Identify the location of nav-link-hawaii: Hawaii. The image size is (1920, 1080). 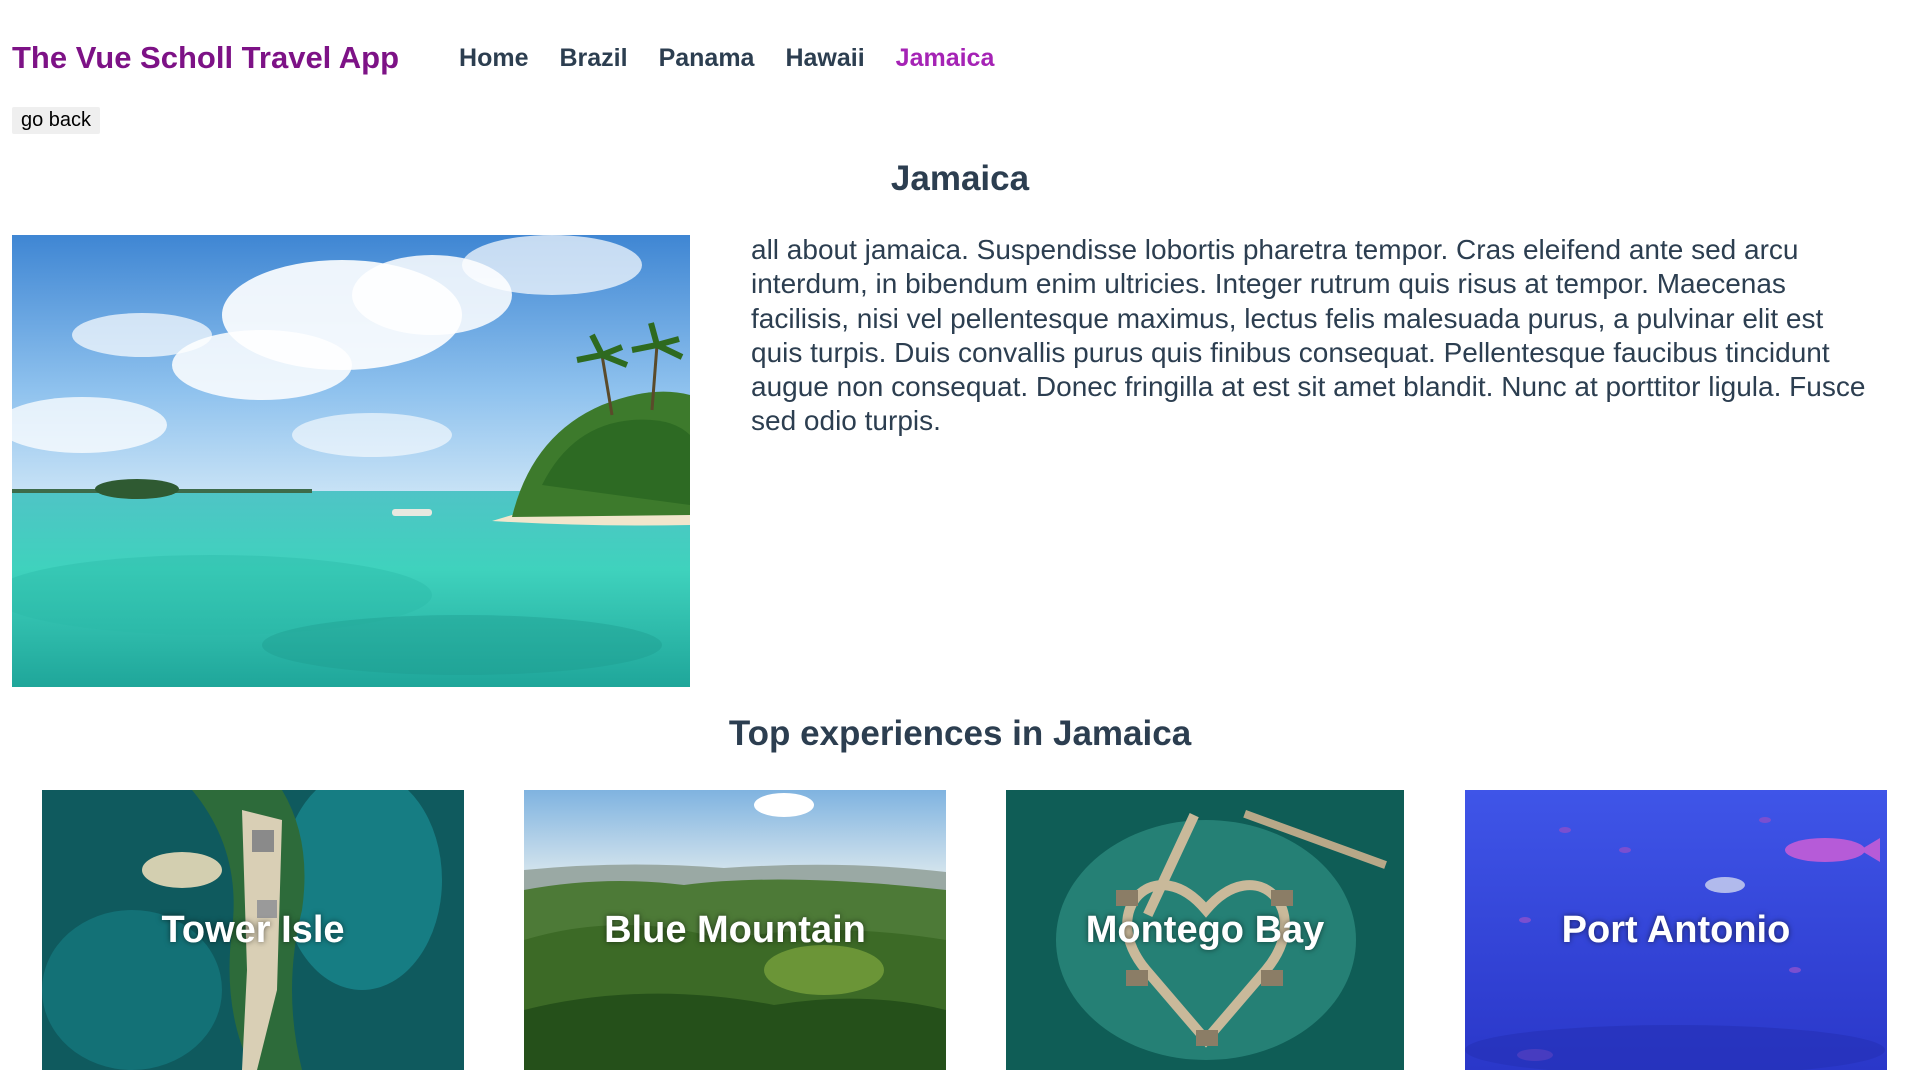
(824, 58).